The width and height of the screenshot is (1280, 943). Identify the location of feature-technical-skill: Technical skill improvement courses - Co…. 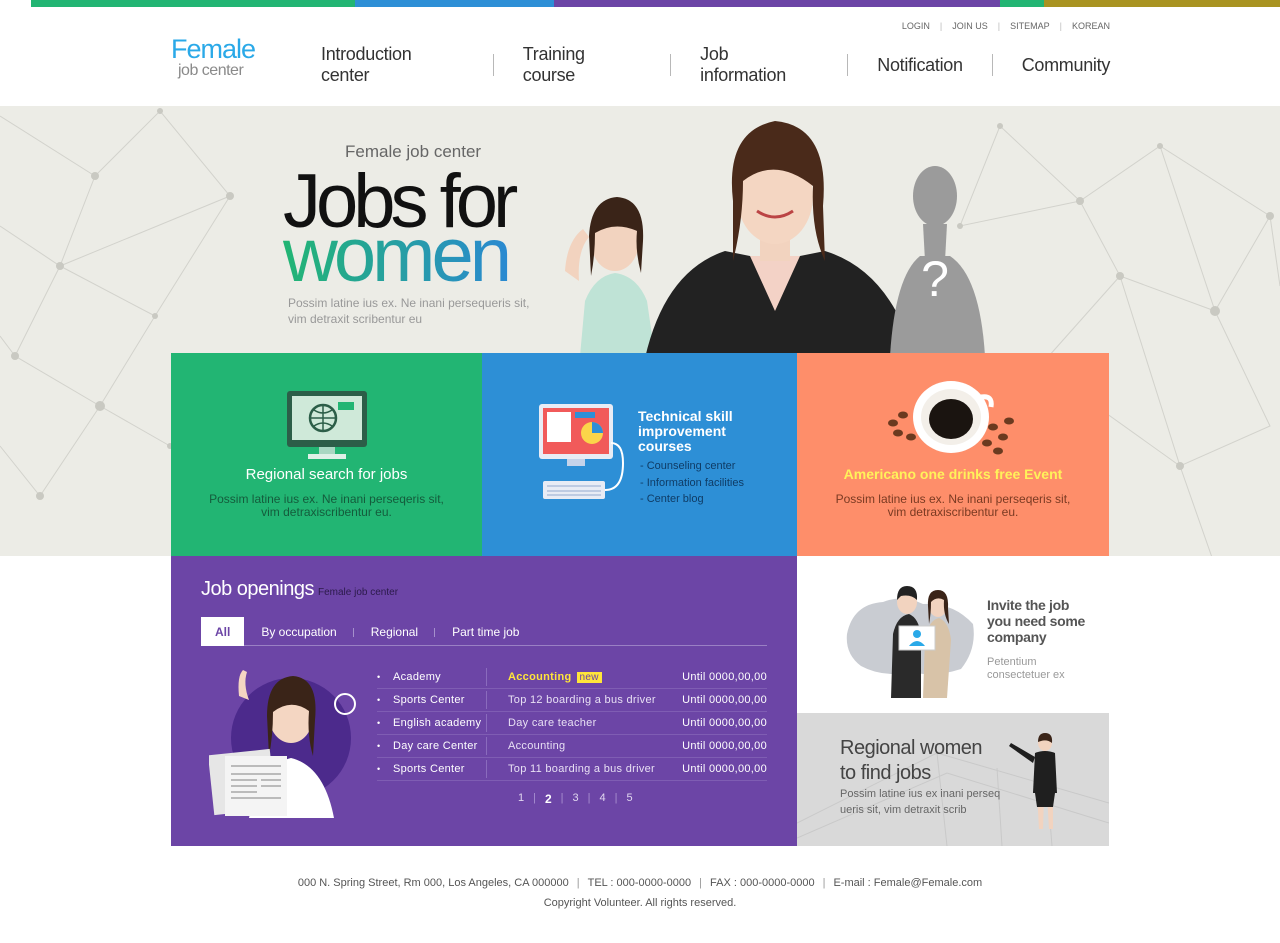
(639, 454).